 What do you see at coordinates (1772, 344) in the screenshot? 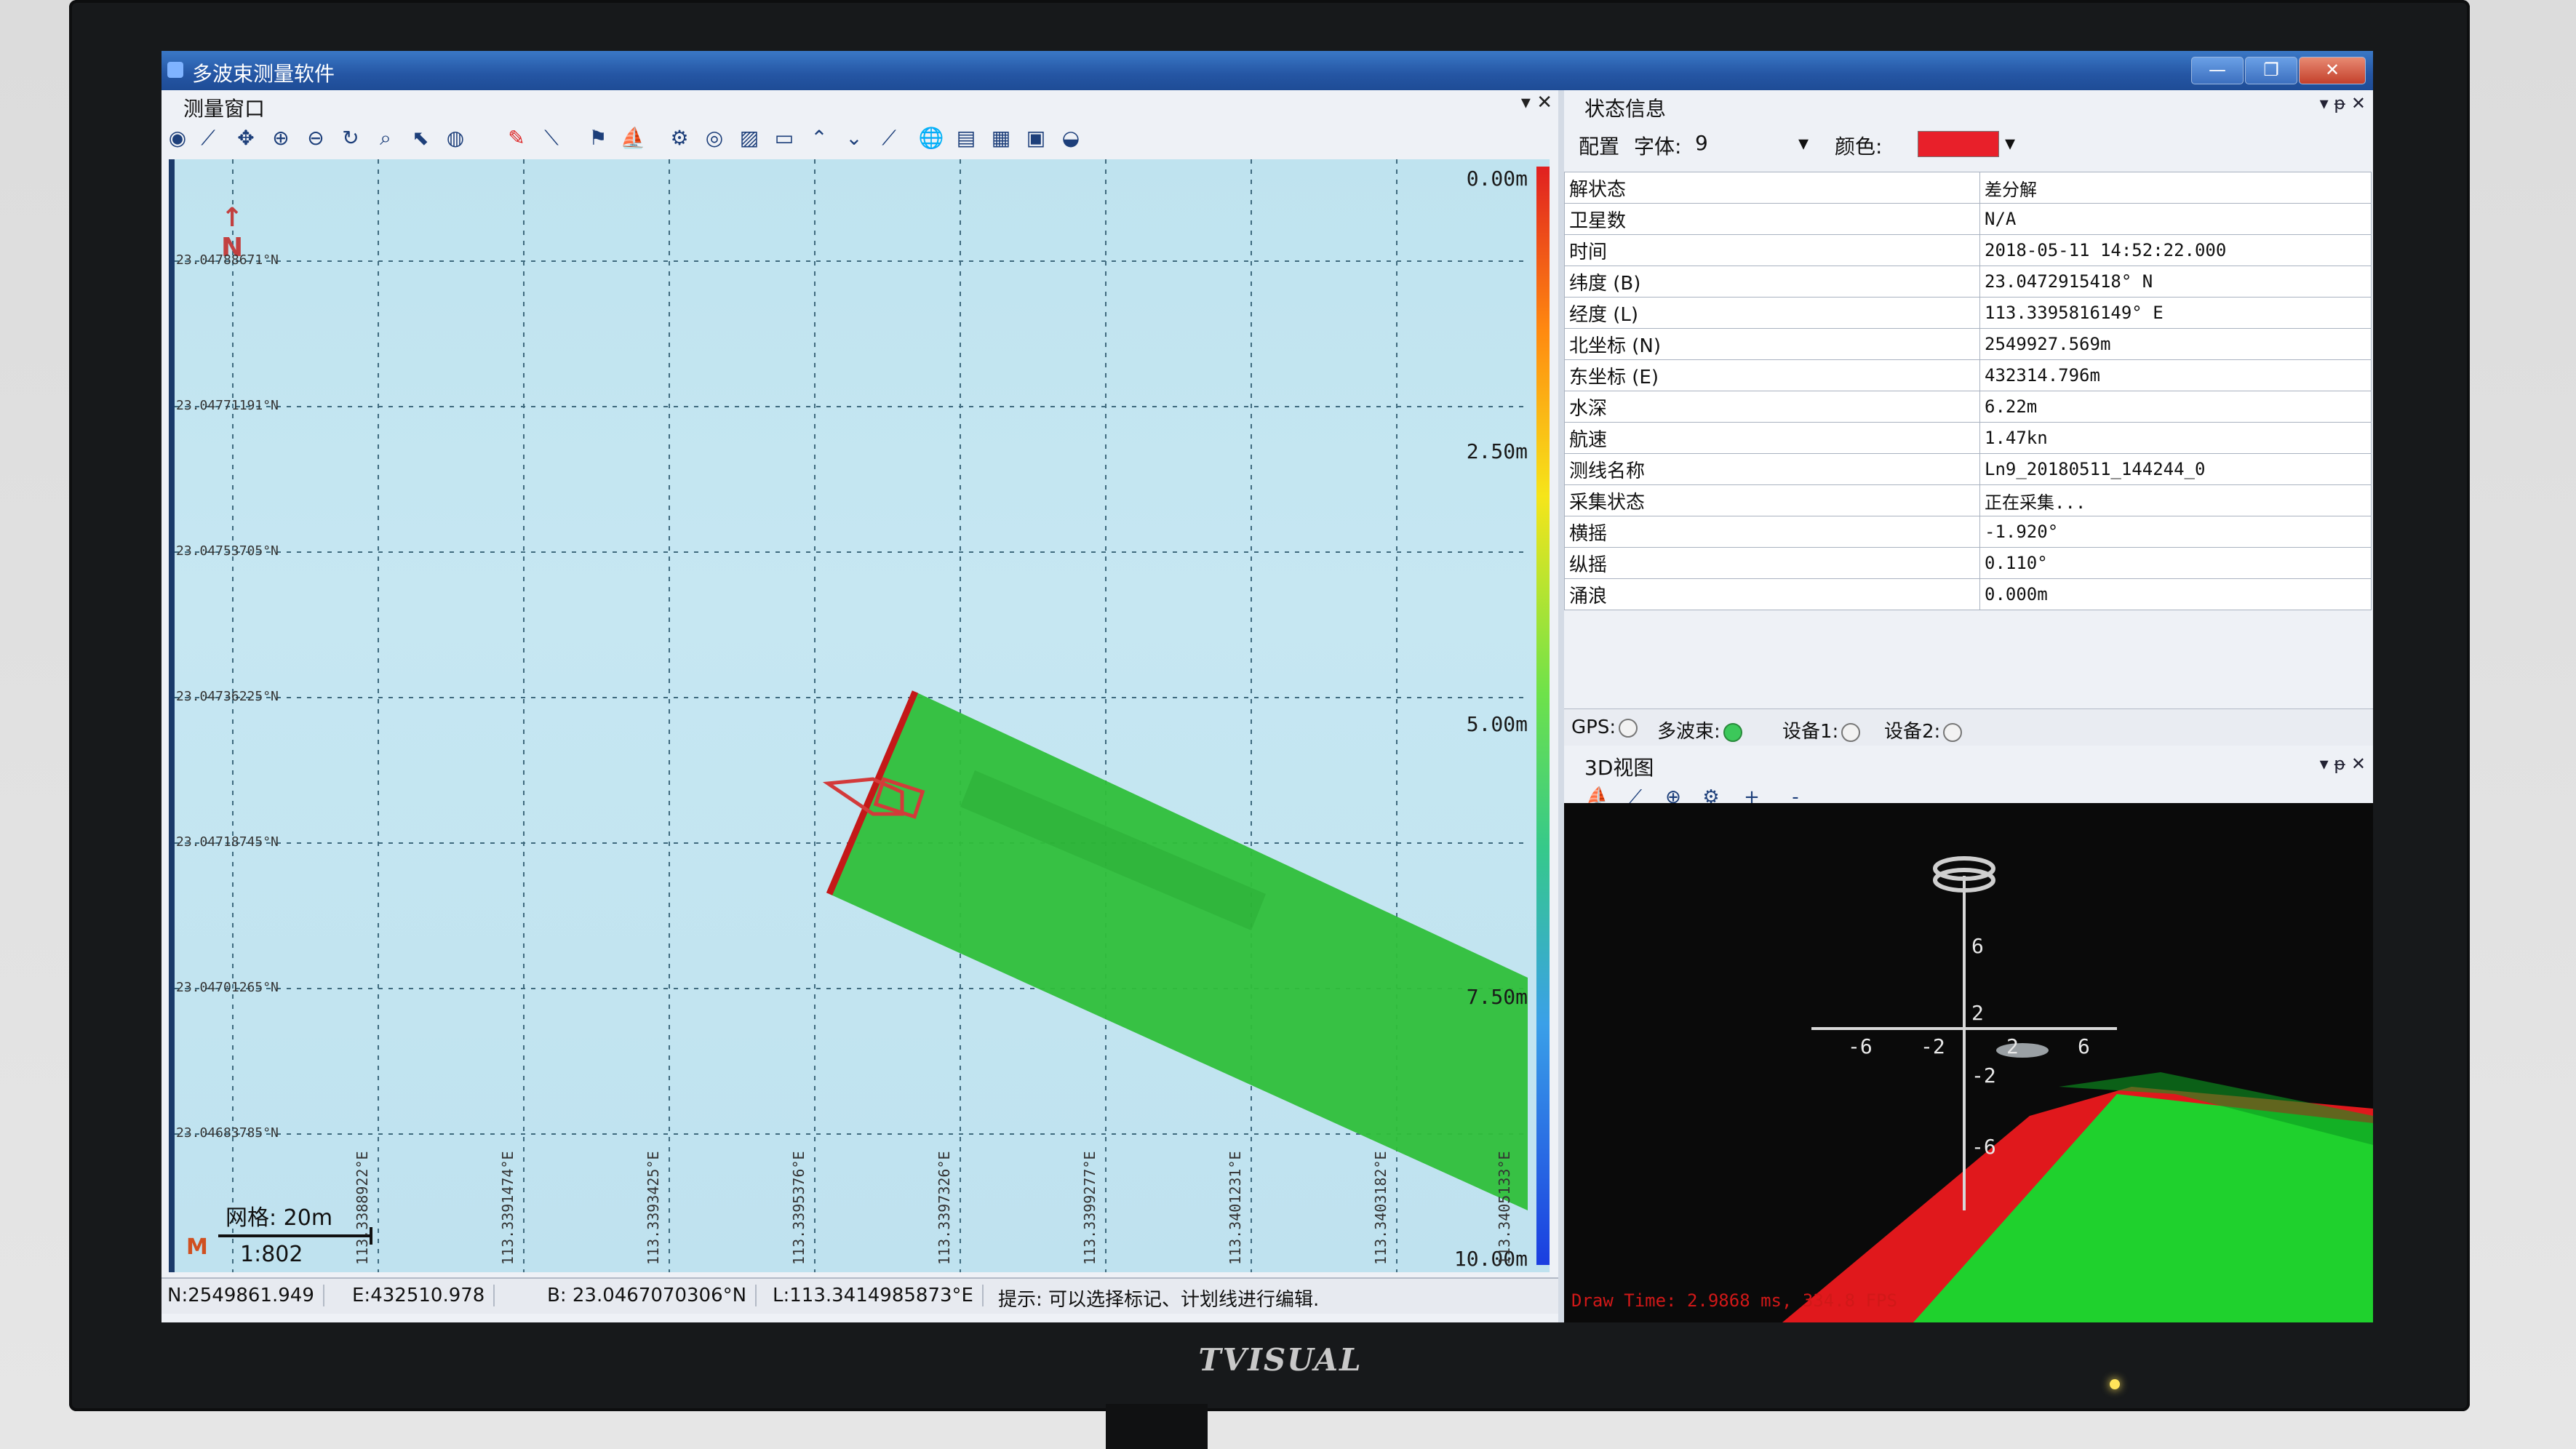
I see `row-key: 北坐标 (N)` at bounding box center [1772, 344].